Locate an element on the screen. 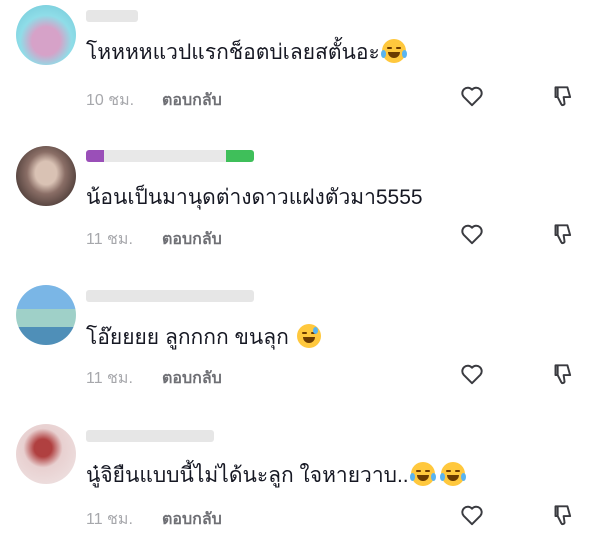  comment-text: โหหหหแวปแรกช็อตบ่เลยสตั้นอะ is located at coordinates (246, 52).